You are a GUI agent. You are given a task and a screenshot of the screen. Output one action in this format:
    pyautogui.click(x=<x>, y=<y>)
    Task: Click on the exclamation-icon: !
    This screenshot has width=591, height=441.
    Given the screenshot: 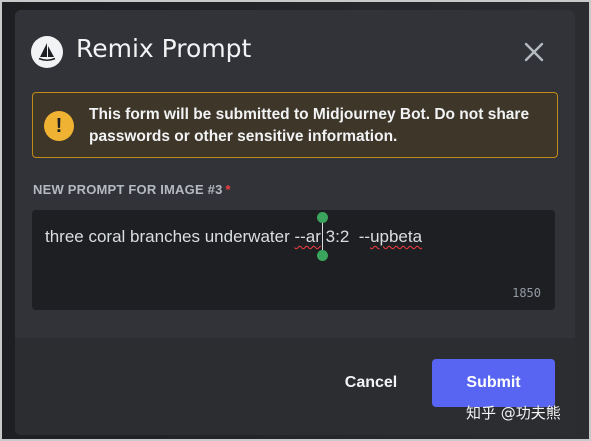 What is the action you would take?
    pyautogui.click(x=59, y=126)
    